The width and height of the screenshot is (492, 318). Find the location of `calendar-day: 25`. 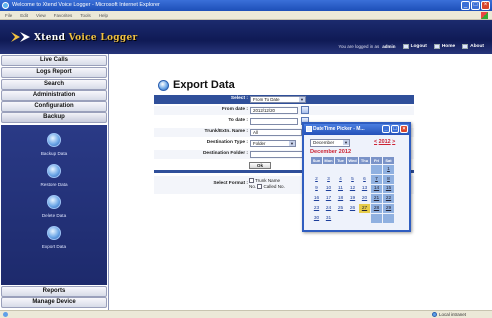

calendar-day: 25 is located at coordinates (340, 208).